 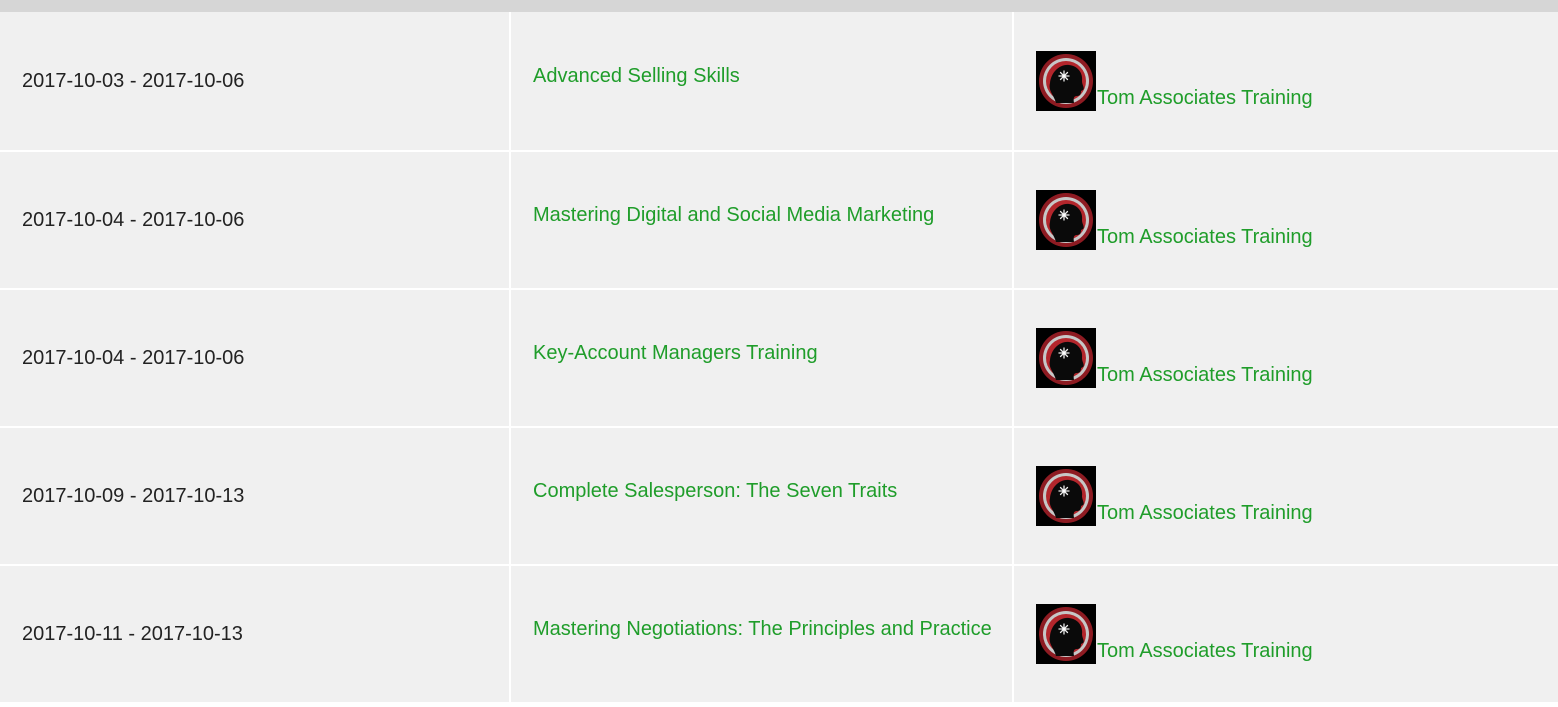 I want to click on course-title-link: Complete Salesperson: The Seven Traits, so click(x=772, y=496).